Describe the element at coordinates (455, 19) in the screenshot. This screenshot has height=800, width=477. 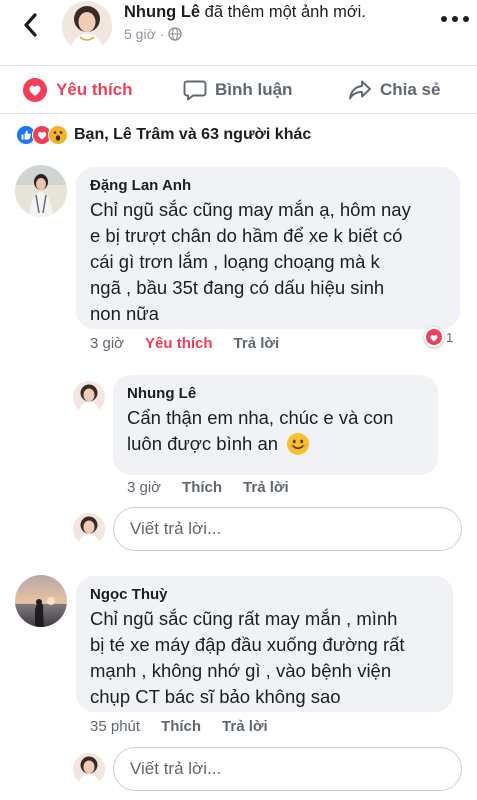
I see `more-options-button` at that location.